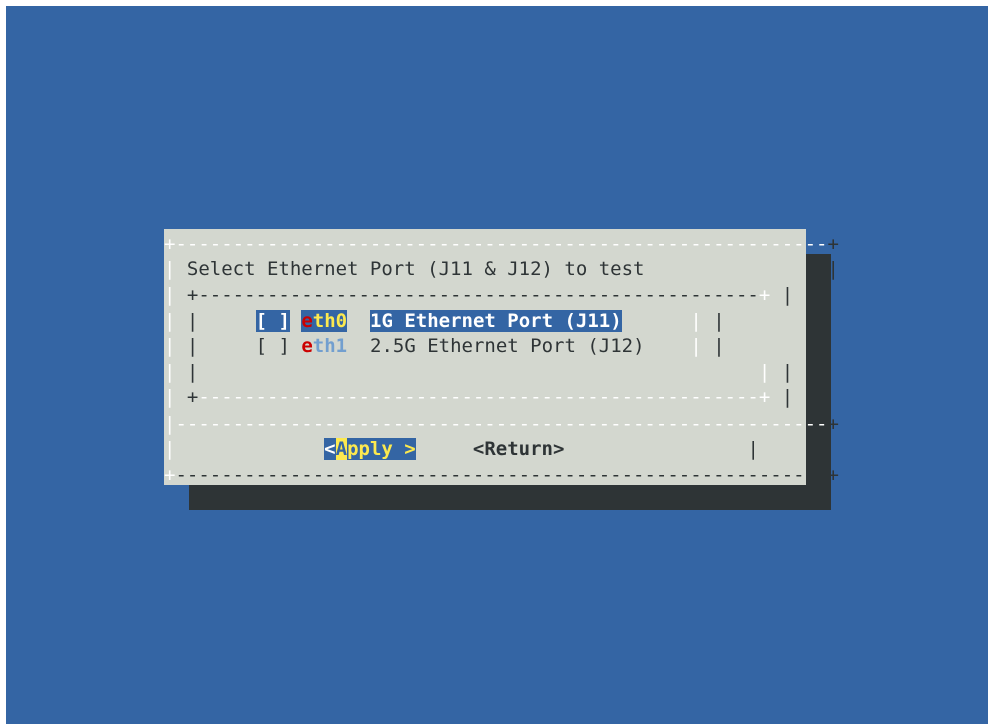 The image size is (994, 727). I want to click on apply-hotkey: A, so click(341, 449).